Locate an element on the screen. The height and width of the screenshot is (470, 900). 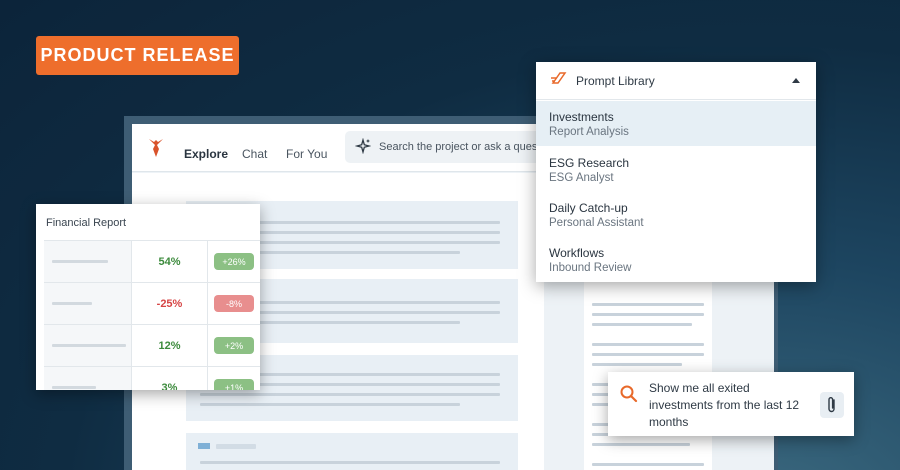
prompt-item-investments: Investments Report Analysis is located at coordinates (676, 123).